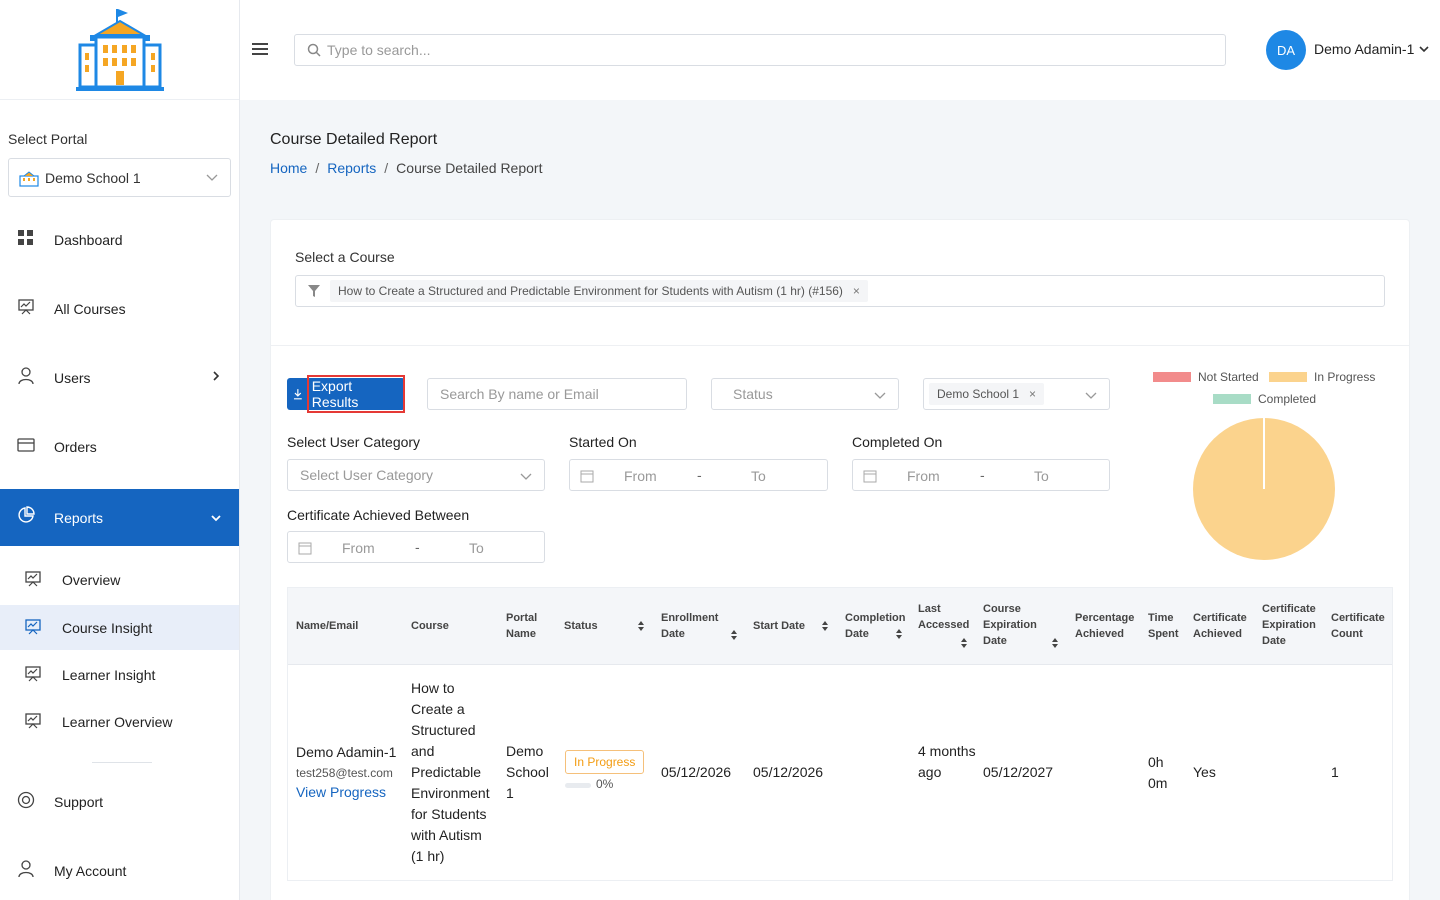 This screenshot has height=900, width=1440. I want to click on sidebar-item-dashboard: Dashboard, so click(119, 240).